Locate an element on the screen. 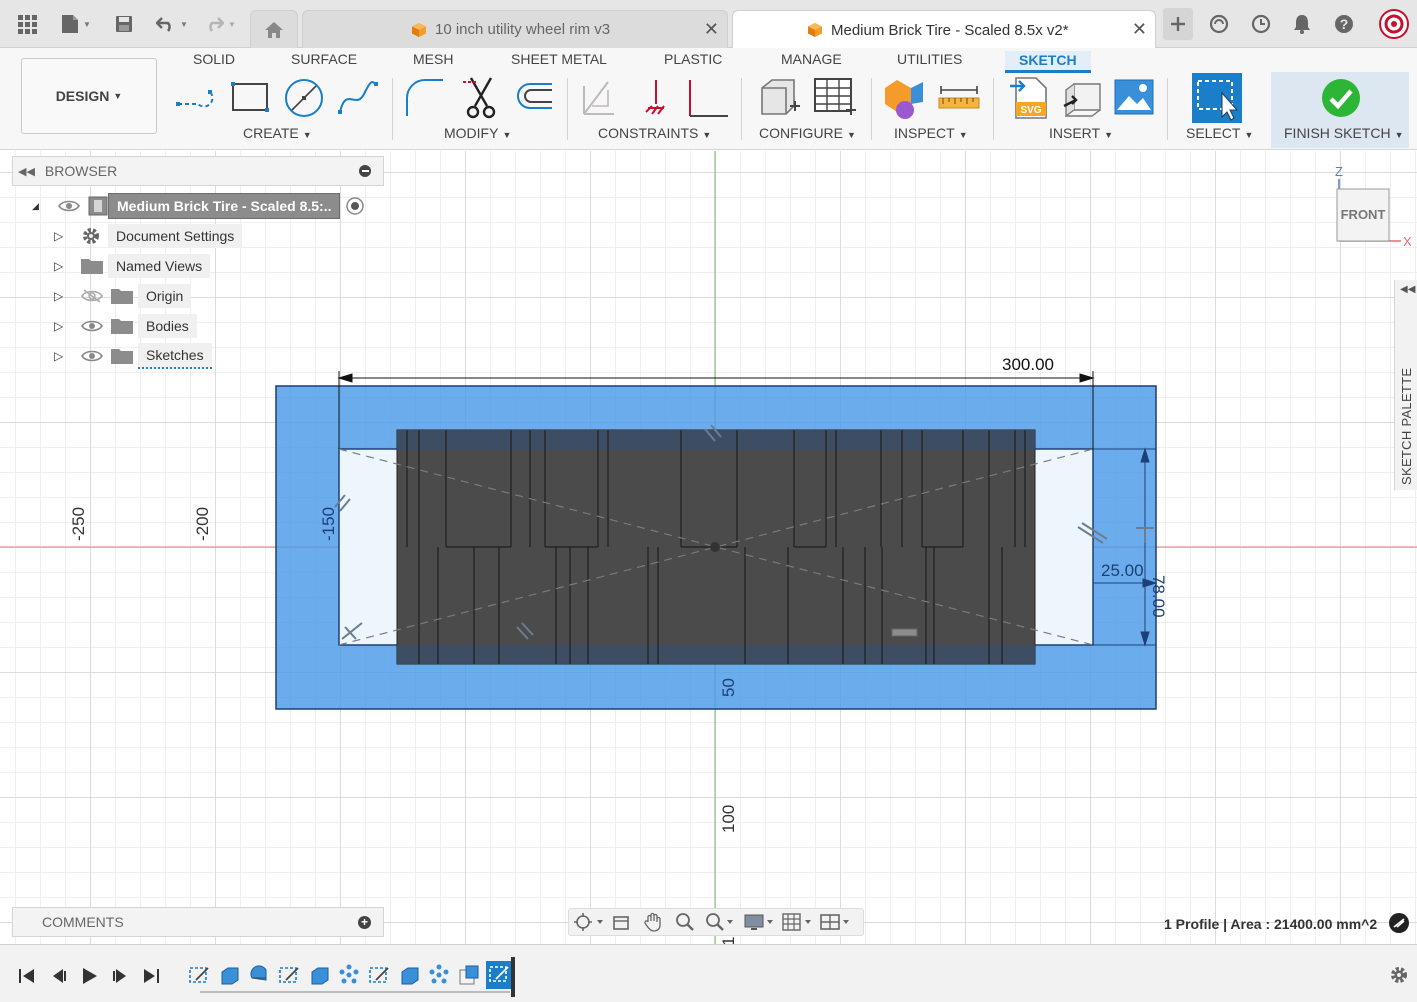  timeline-canvas-icon is located at coordinates (469, 975).